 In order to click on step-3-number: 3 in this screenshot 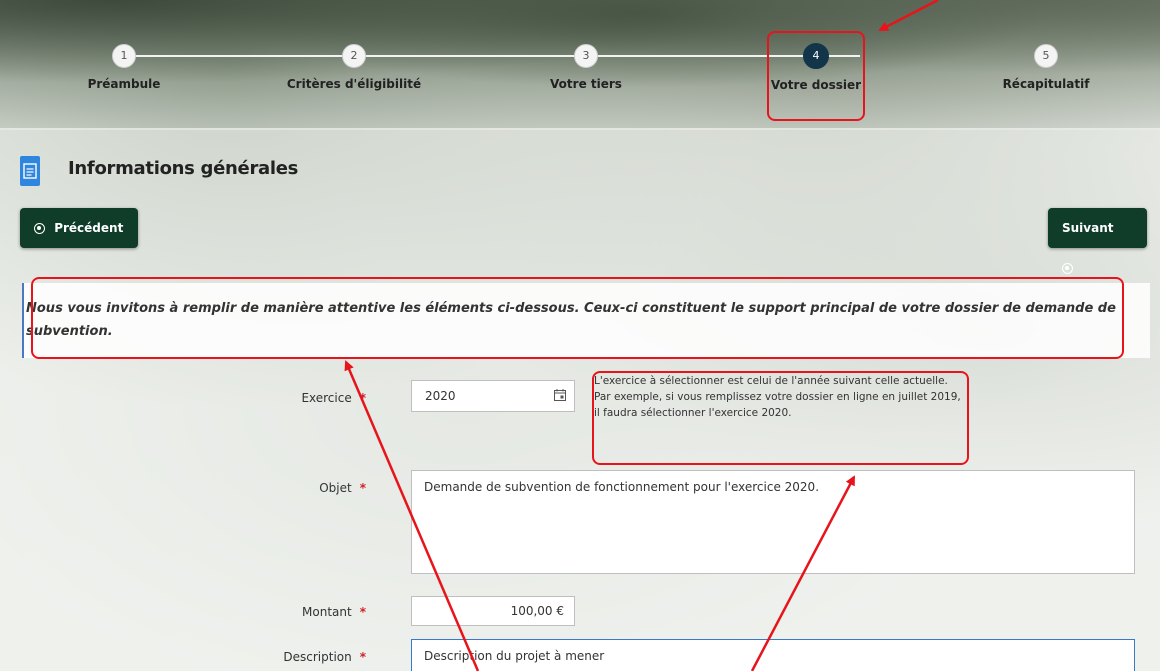, I will do `click(586, 56)`.